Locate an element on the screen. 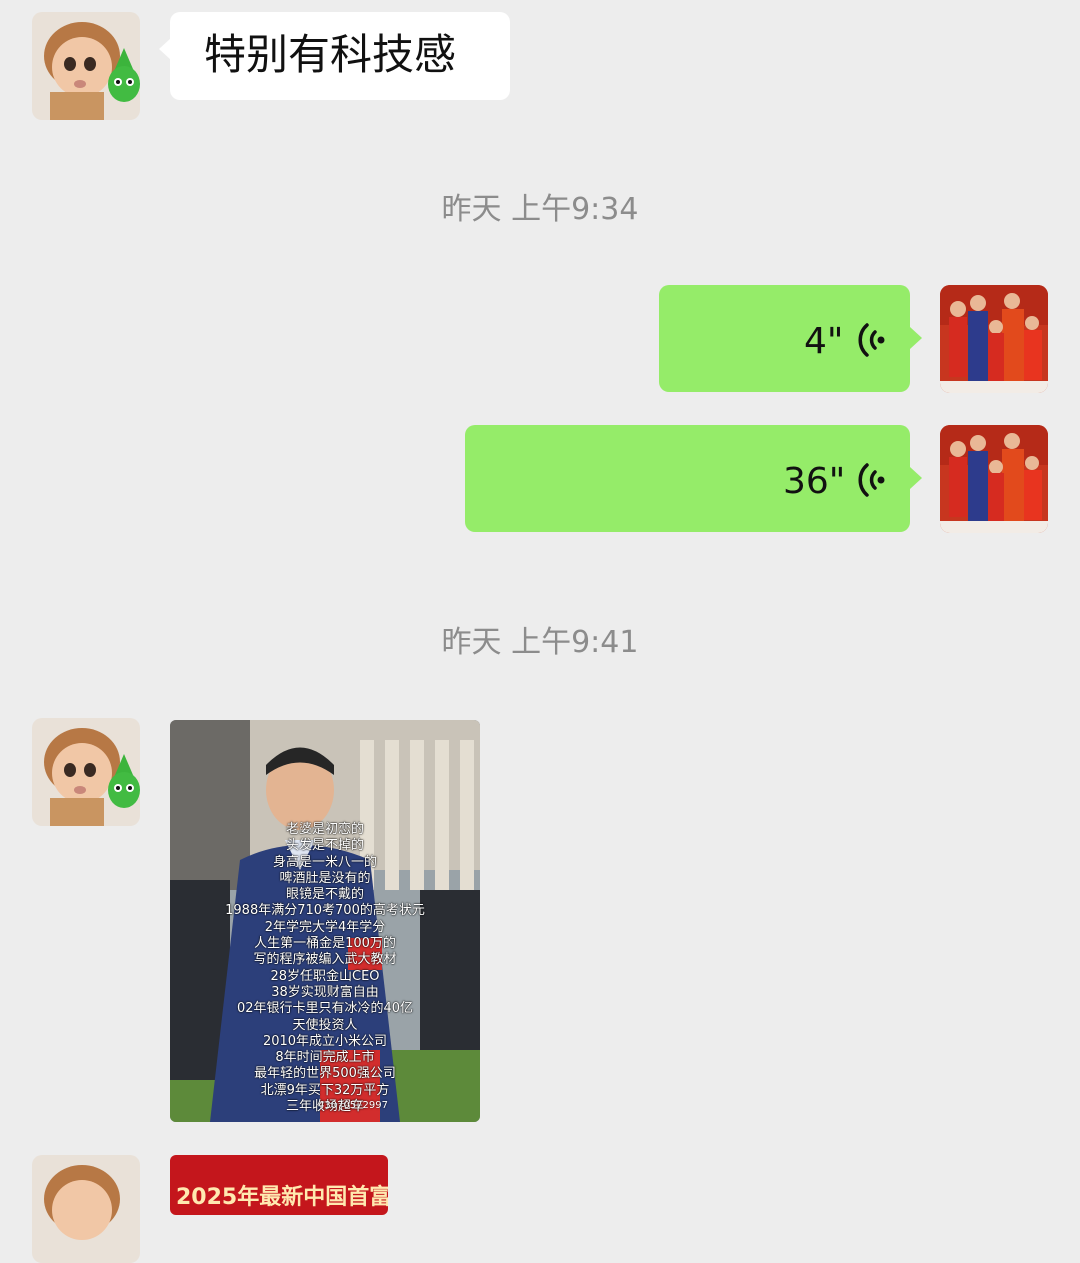 This screenshot has width=1080, height=1263. caption-line: 2年学完大学4年学分 is located at coordinates (325, 927).